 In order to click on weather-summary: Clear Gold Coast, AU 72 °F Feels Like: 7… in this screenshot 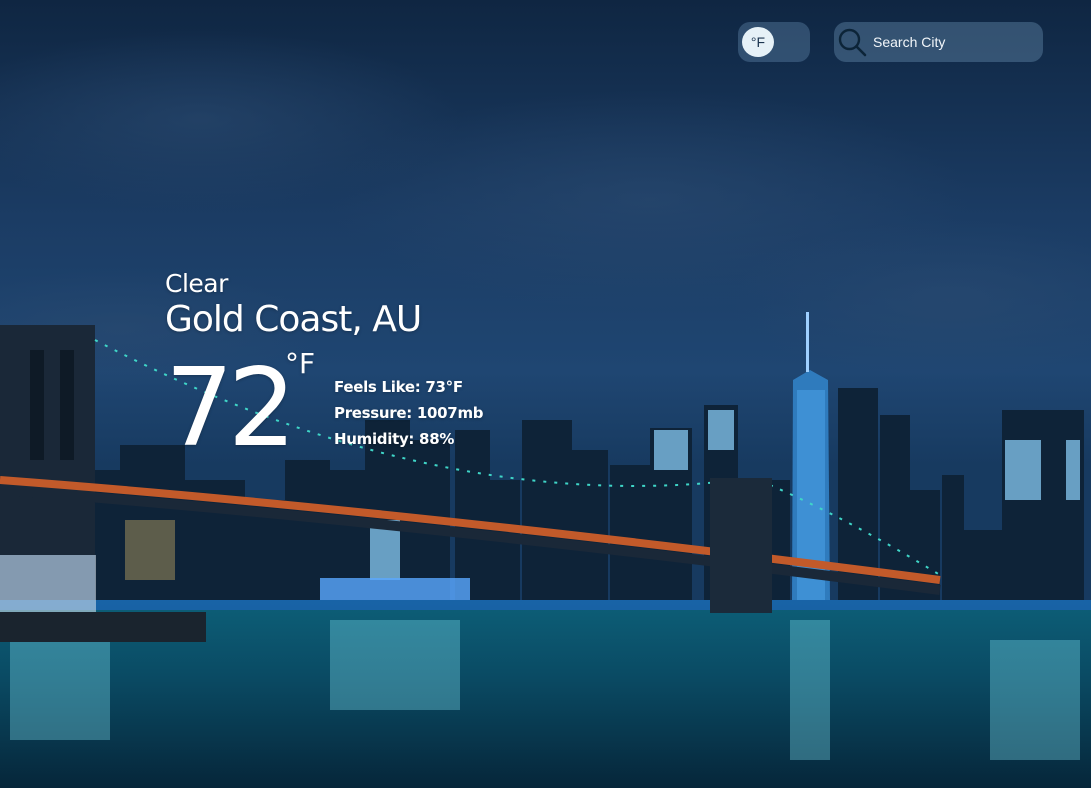, I will do `click(324, 371)`.